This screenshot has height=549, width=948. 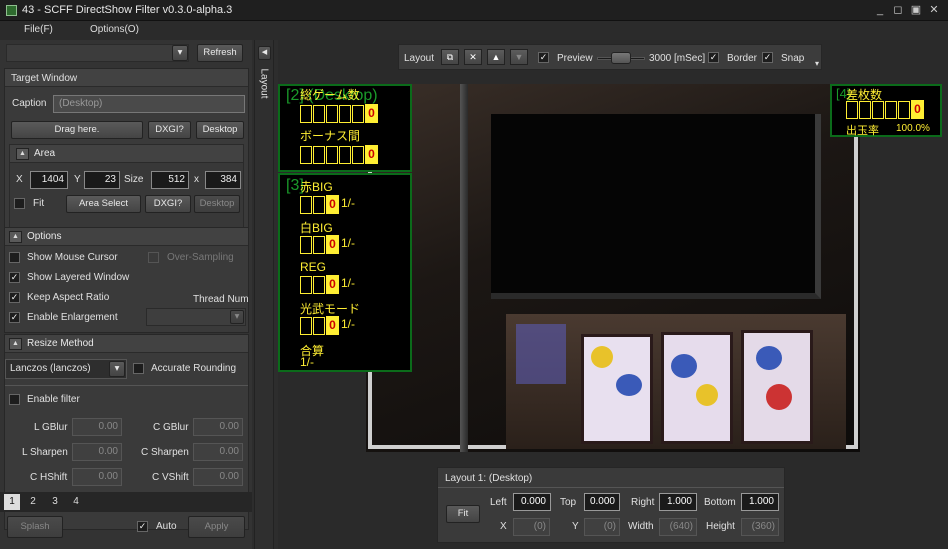 I want to click on show-mouse-cursor-checkbox, so click(x=14, y=257).